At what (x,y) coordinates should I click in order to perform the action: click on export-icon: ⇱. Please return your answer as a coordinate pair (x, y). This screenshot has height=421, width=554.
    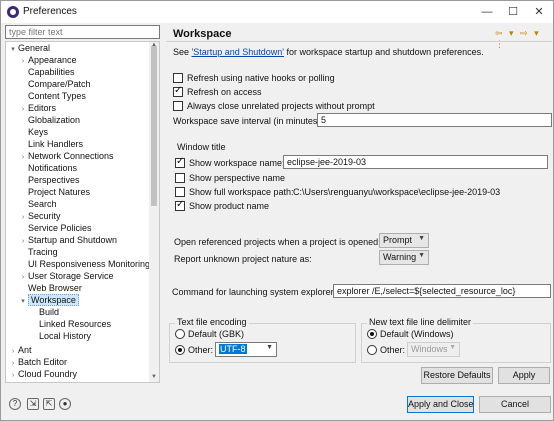
    Looking at the image, I should click on (49, 404).